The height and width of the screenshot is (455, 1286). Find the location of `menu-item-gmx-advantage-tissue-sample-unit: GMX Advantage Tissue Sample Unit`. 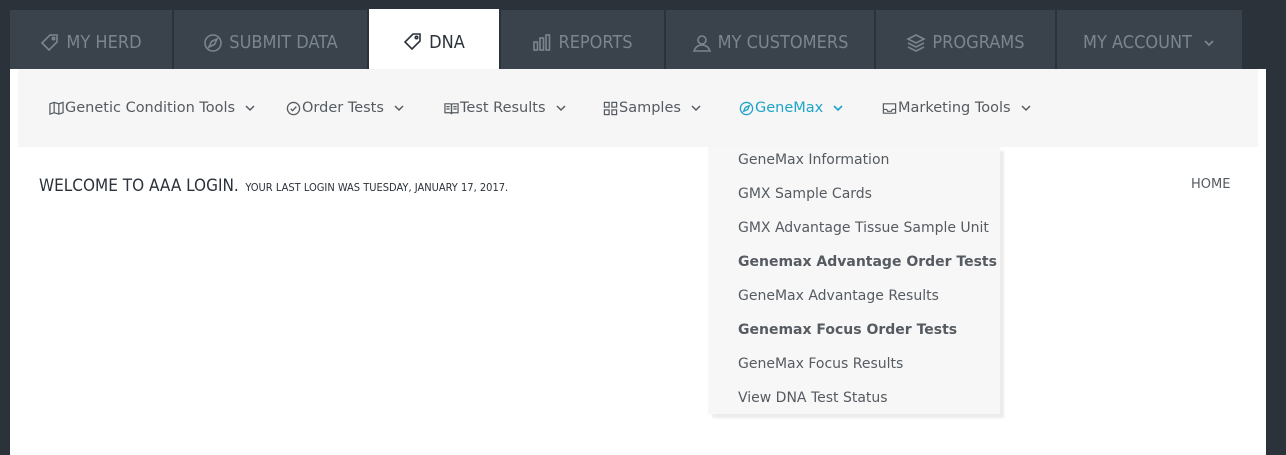

menu-item-gmx-advantage-tissue-sample-unit: GMX Advantage Tissue Sample Unit is located at coordinates (863, 228).